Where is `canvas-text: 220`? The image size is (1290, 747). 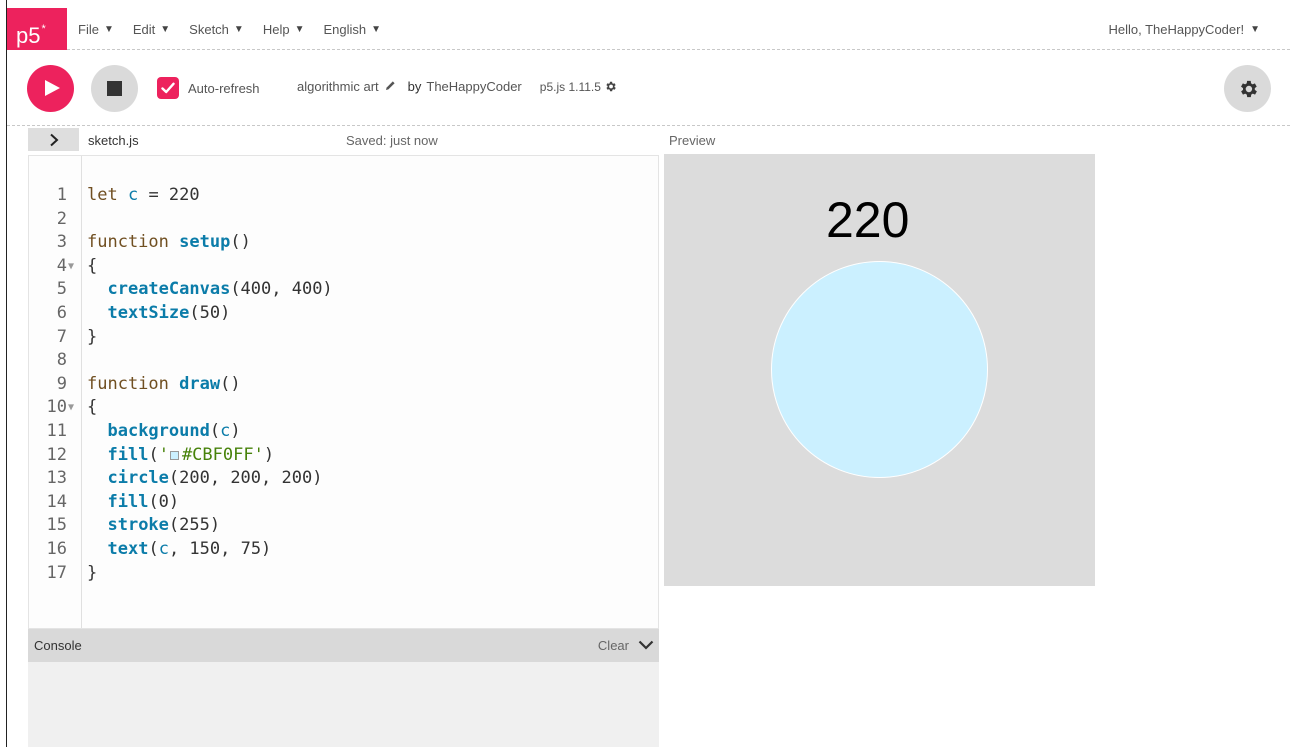
canvas-text: 220 is located at coordinates (868, 220).